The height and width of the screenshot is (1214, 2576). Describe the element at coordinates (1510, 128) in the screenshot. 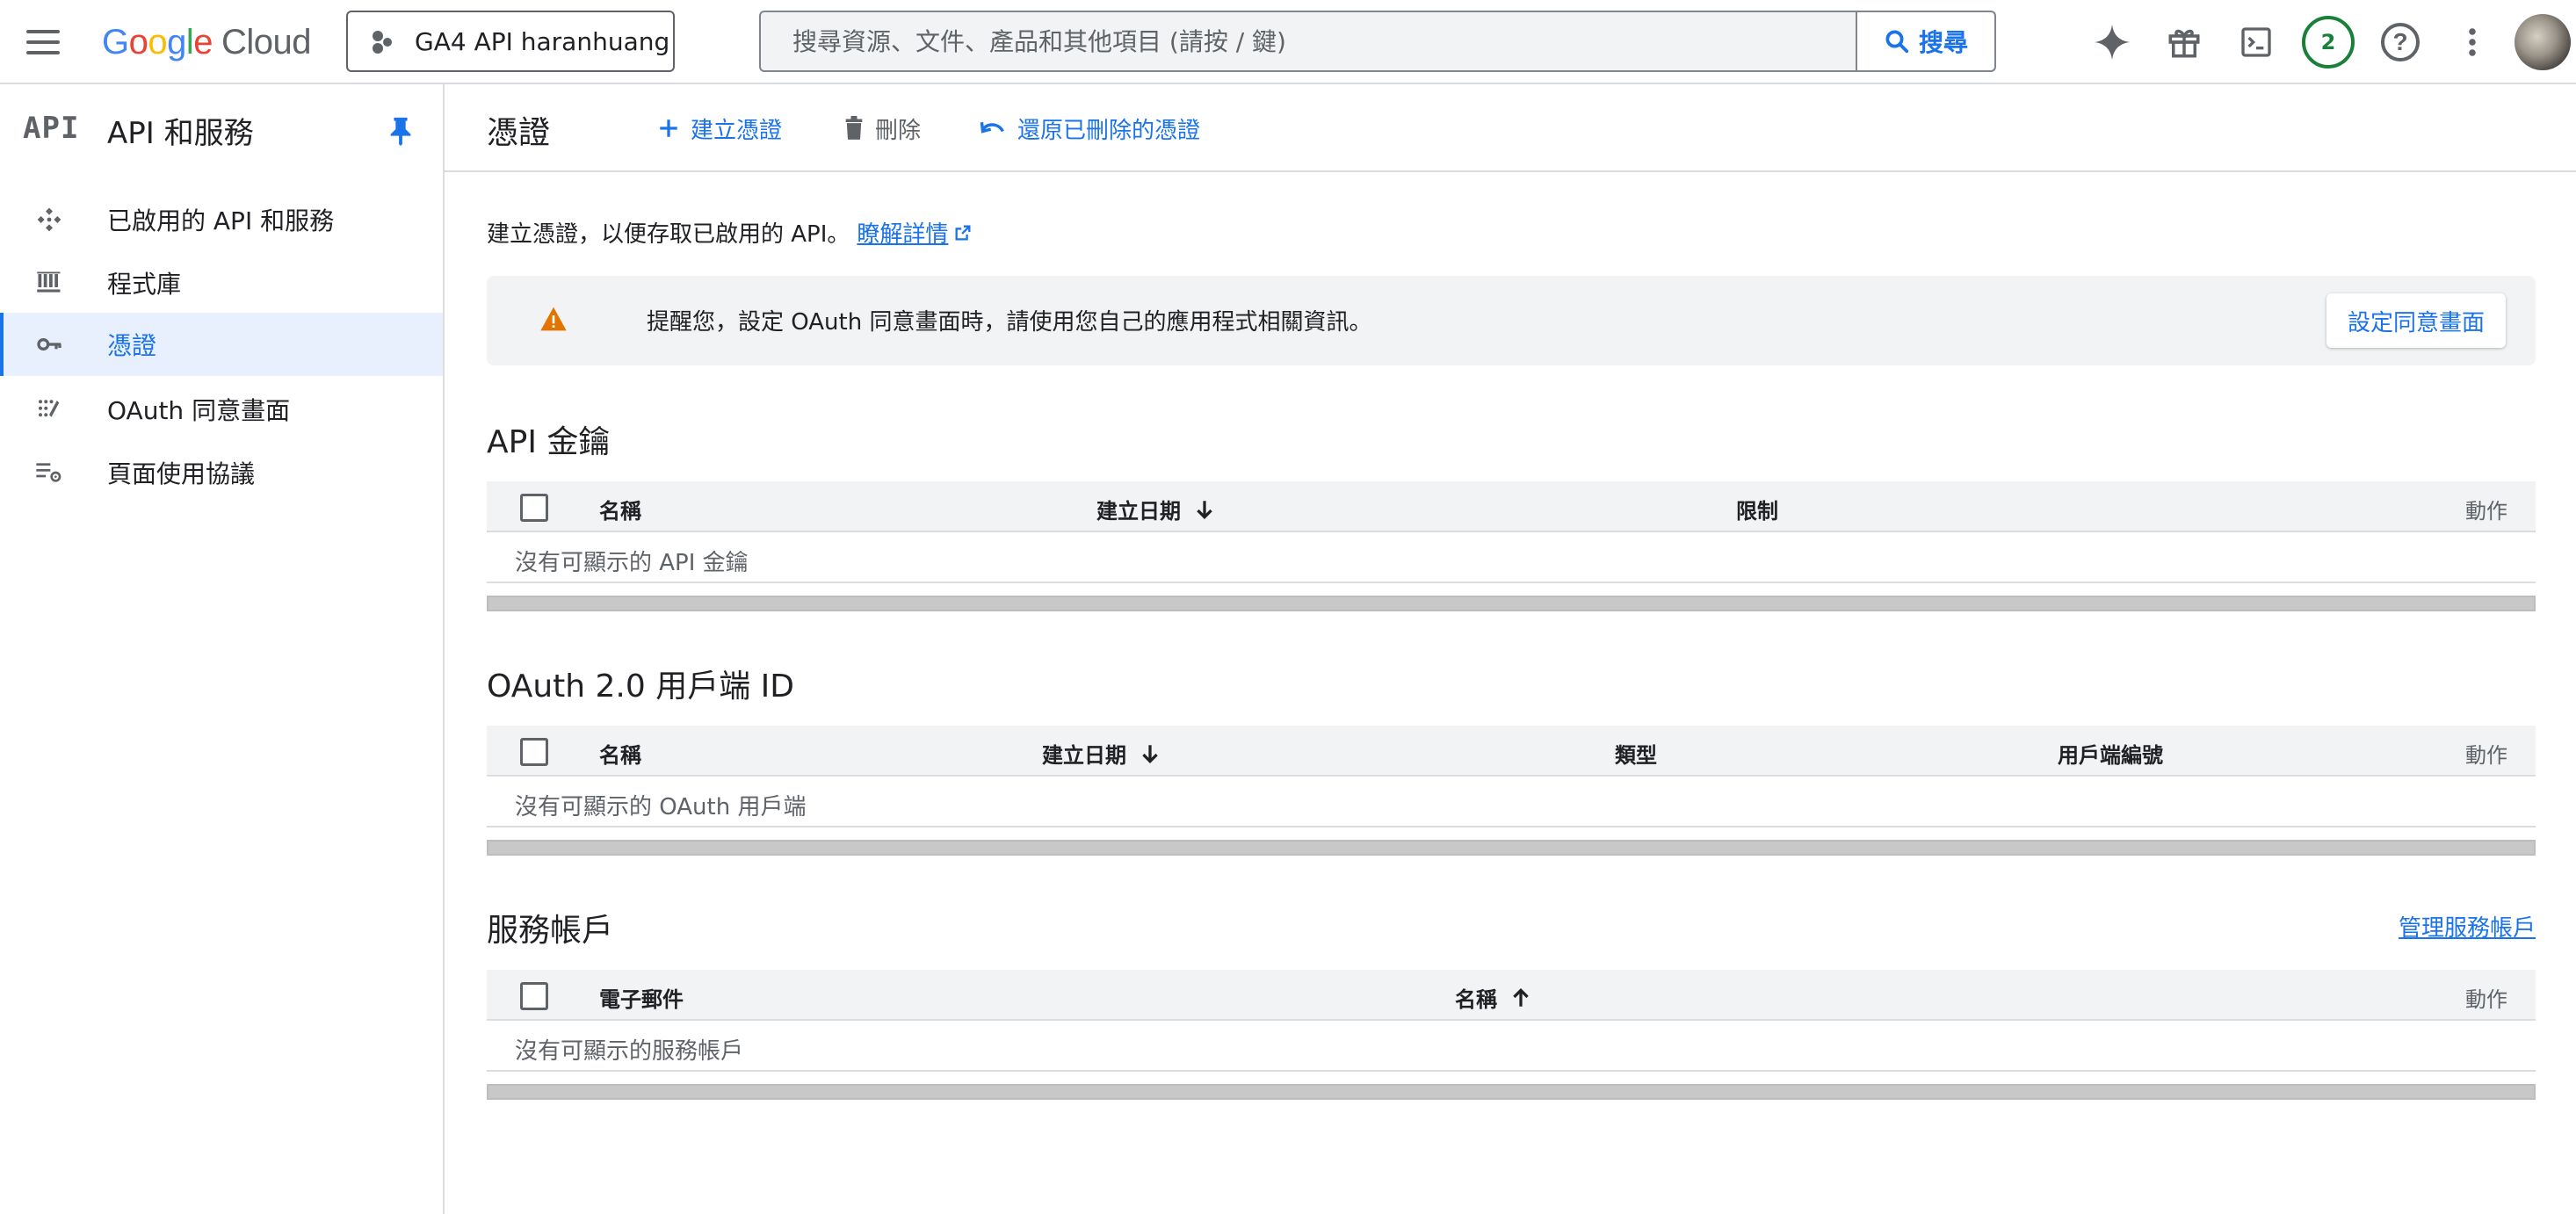

I see `action-bar: 憑證 建立憑證 刪除 還原已刪除的憑證` at that location.